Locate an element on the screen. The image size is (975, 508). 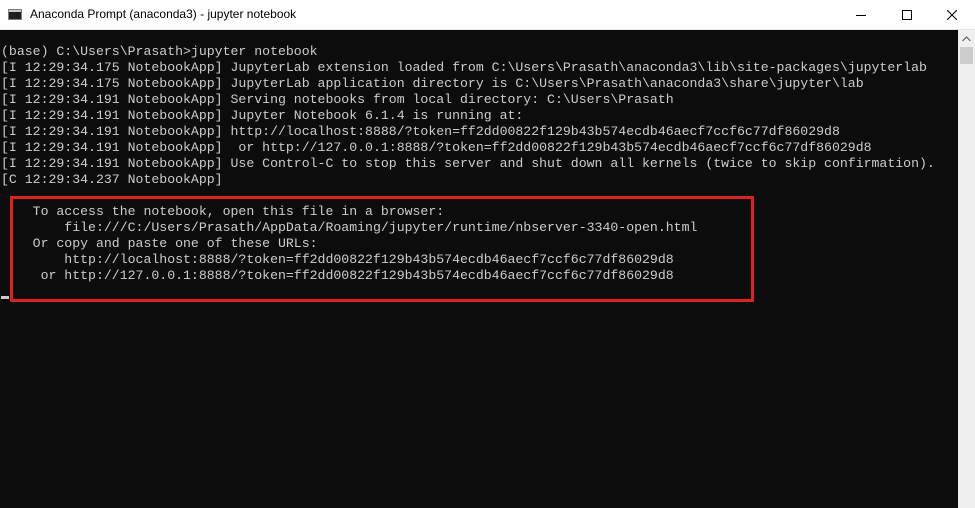
scrollbar-thumb is located at coordinates (966, 55).